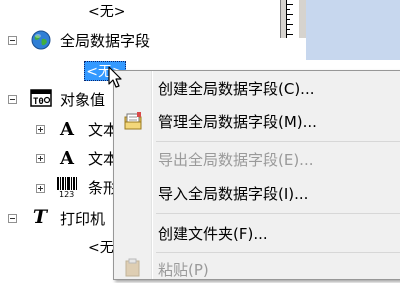 The height and width of the screenshot is (283, 400). What do you see at coordinates (105, 41) in the screenshot?
I see `tree-item-label: 全局数据字段` at bounding box center [105, 41].